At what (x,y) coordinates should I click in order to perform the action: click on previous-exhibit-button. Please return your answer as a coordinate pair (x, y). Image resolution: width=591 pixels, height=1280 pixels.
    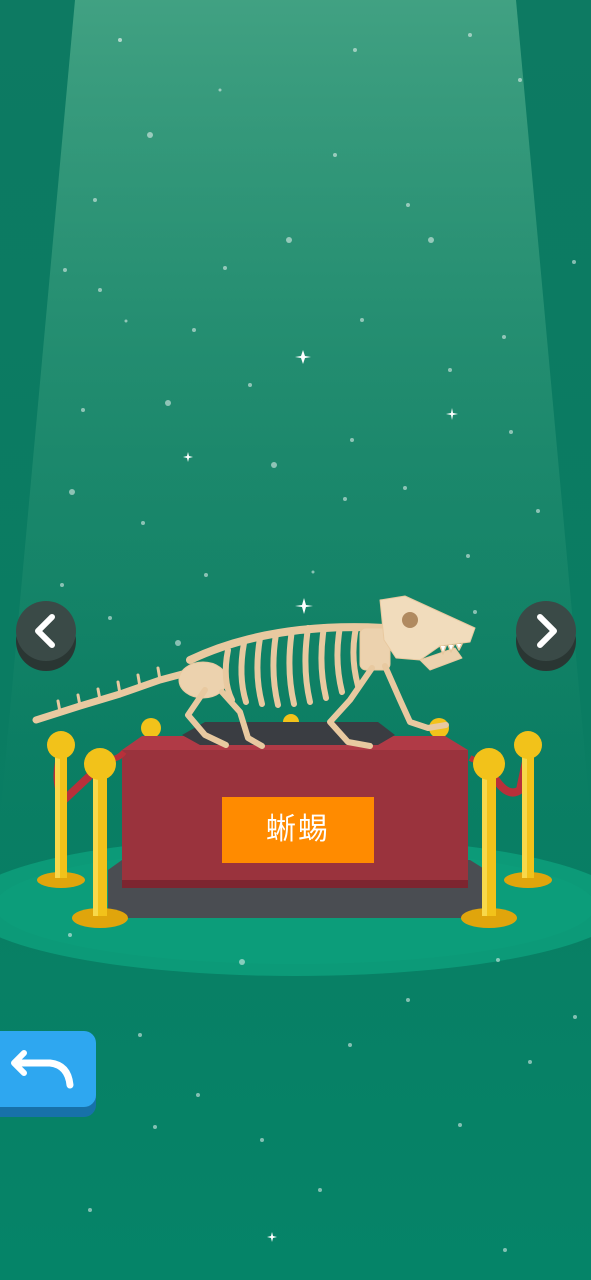
    Looking at the image, I should click on (46, 631).